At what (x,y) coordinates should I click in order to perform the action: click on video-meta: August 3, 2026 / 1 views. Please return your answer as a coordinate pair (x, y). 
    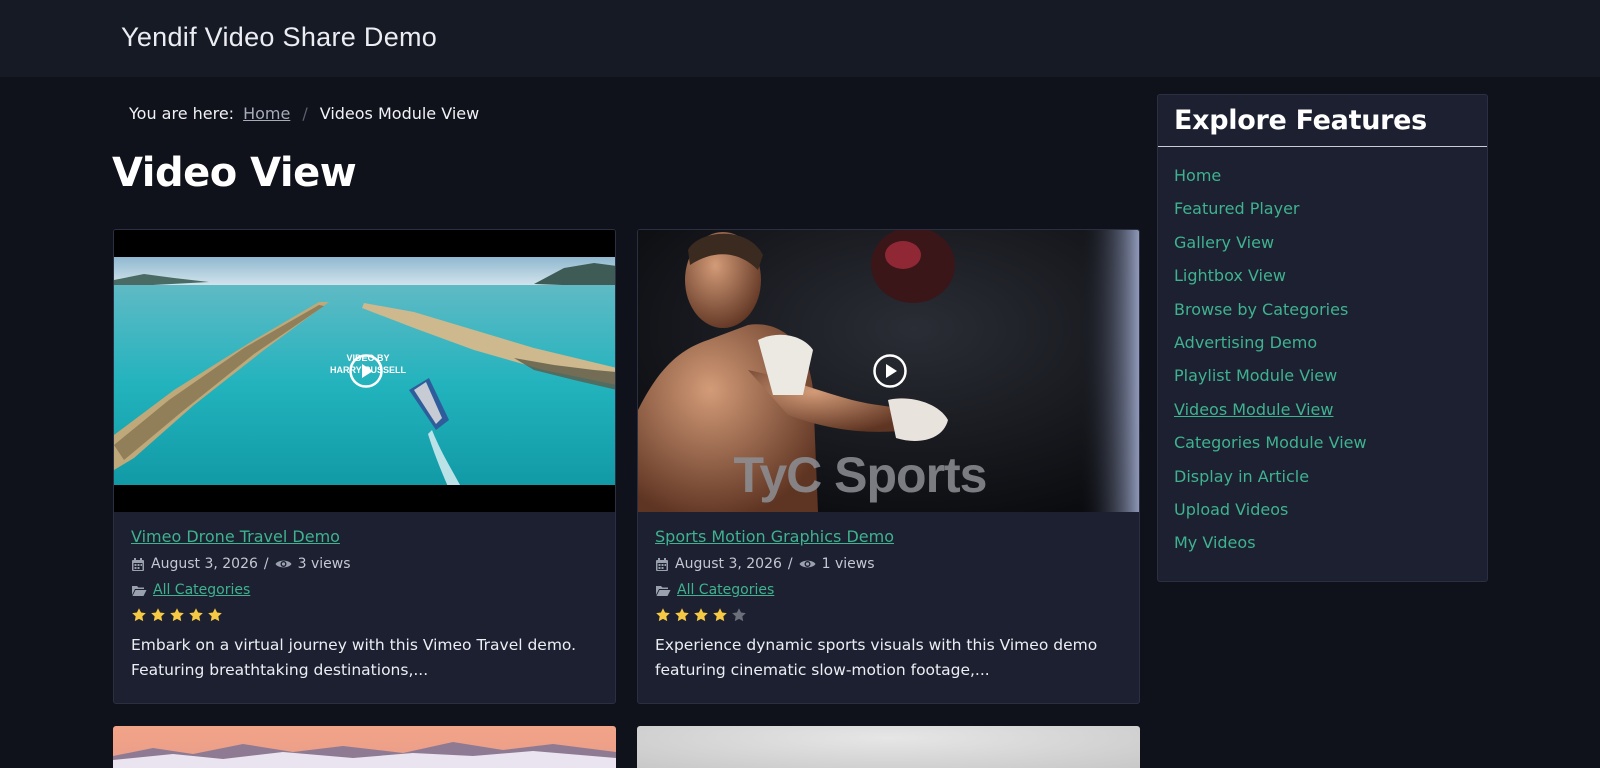
    Looking at the image, I should click on (890, 564).